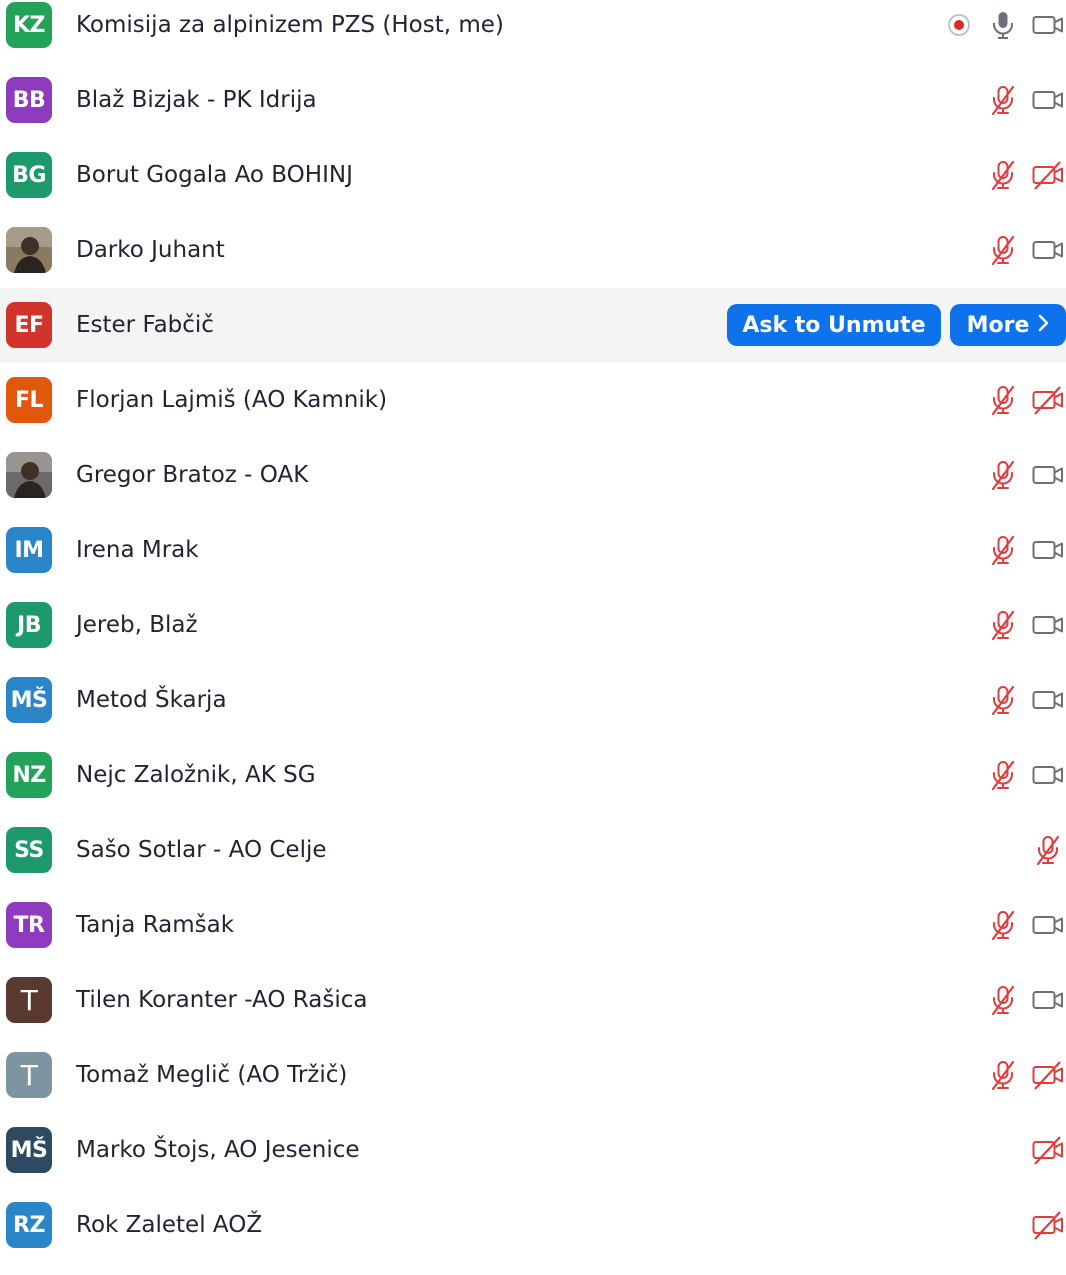 This screenshot has width=1066, height=1275. What do you see at coordinates (834, 325) in the screenshot?
I see `ask-to-unmute-button: Ask to Unmute` at bounding box center [834, 325].